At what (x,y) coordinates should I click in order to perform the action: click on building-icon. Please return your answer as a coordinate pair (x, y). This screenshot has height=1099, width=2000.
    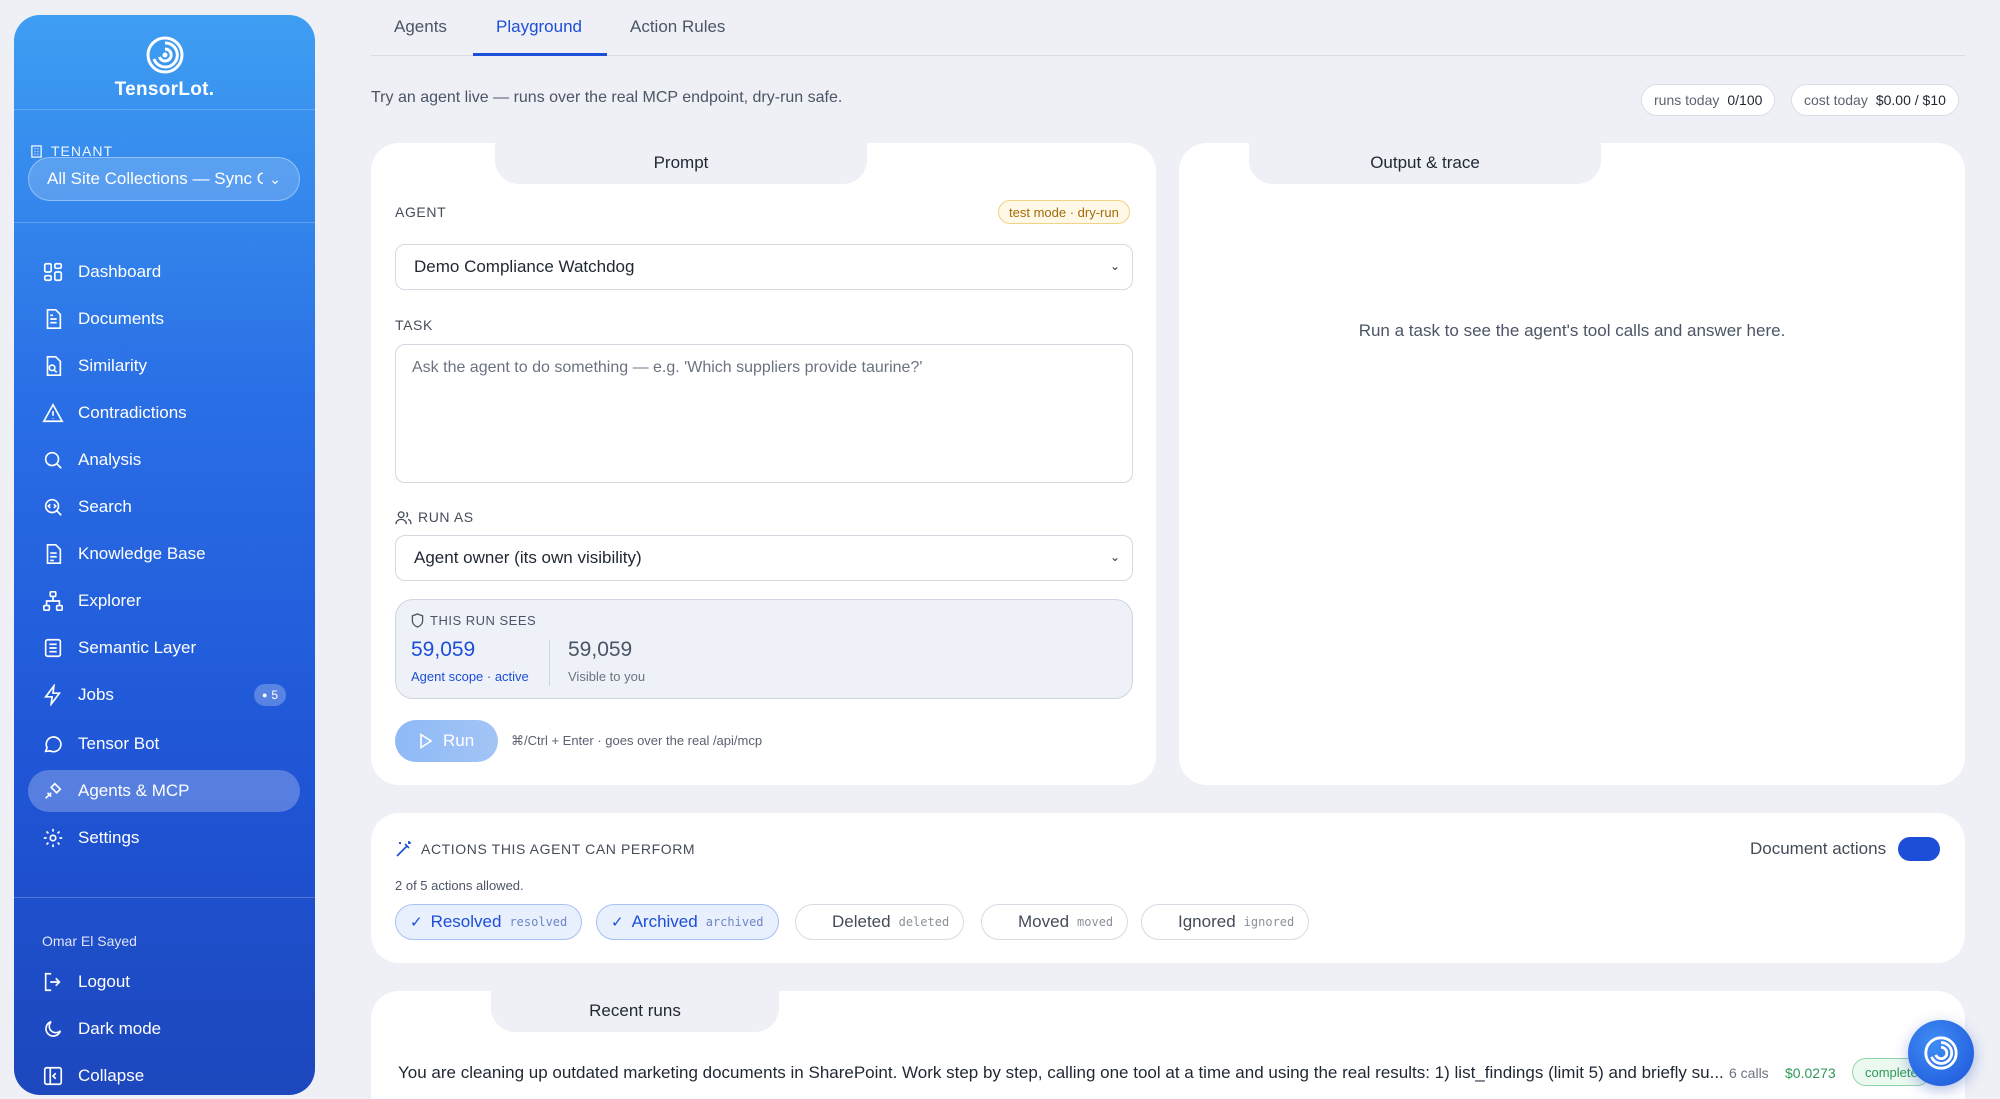
    Looking at the image, I should click on (36, 151).